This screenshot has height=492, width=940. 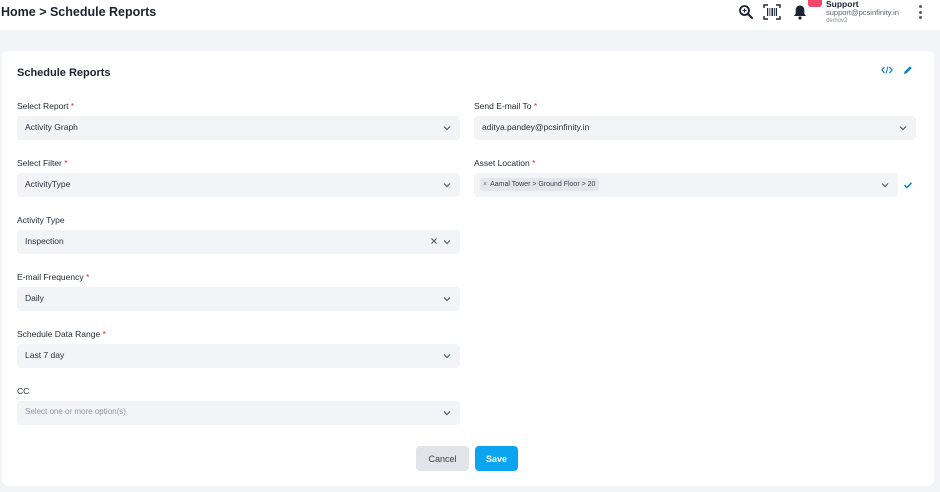 I want to click on email-frequency-dropdown: Daily, so click(x=238, y=299).